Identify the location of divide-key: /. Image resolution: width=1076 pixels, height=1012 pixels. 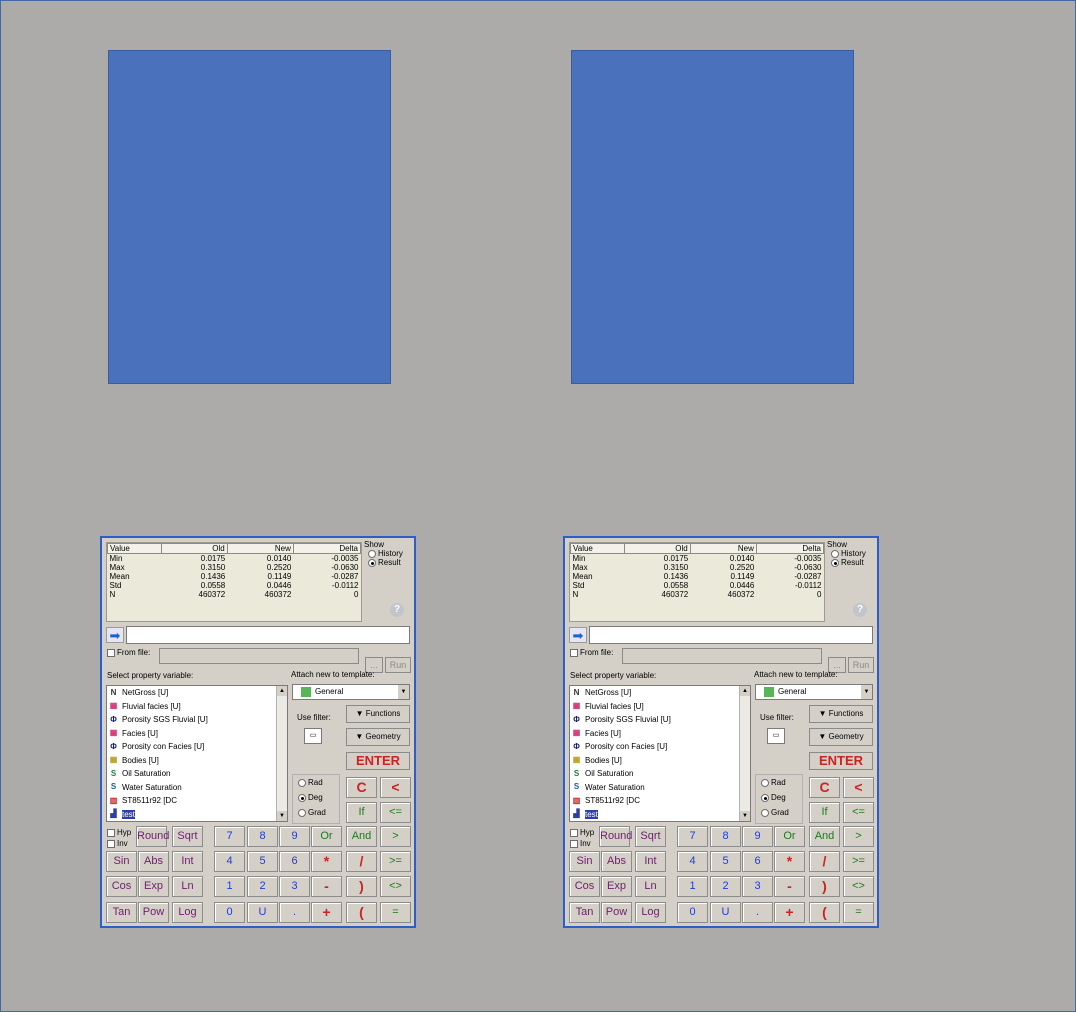
(824, 861).